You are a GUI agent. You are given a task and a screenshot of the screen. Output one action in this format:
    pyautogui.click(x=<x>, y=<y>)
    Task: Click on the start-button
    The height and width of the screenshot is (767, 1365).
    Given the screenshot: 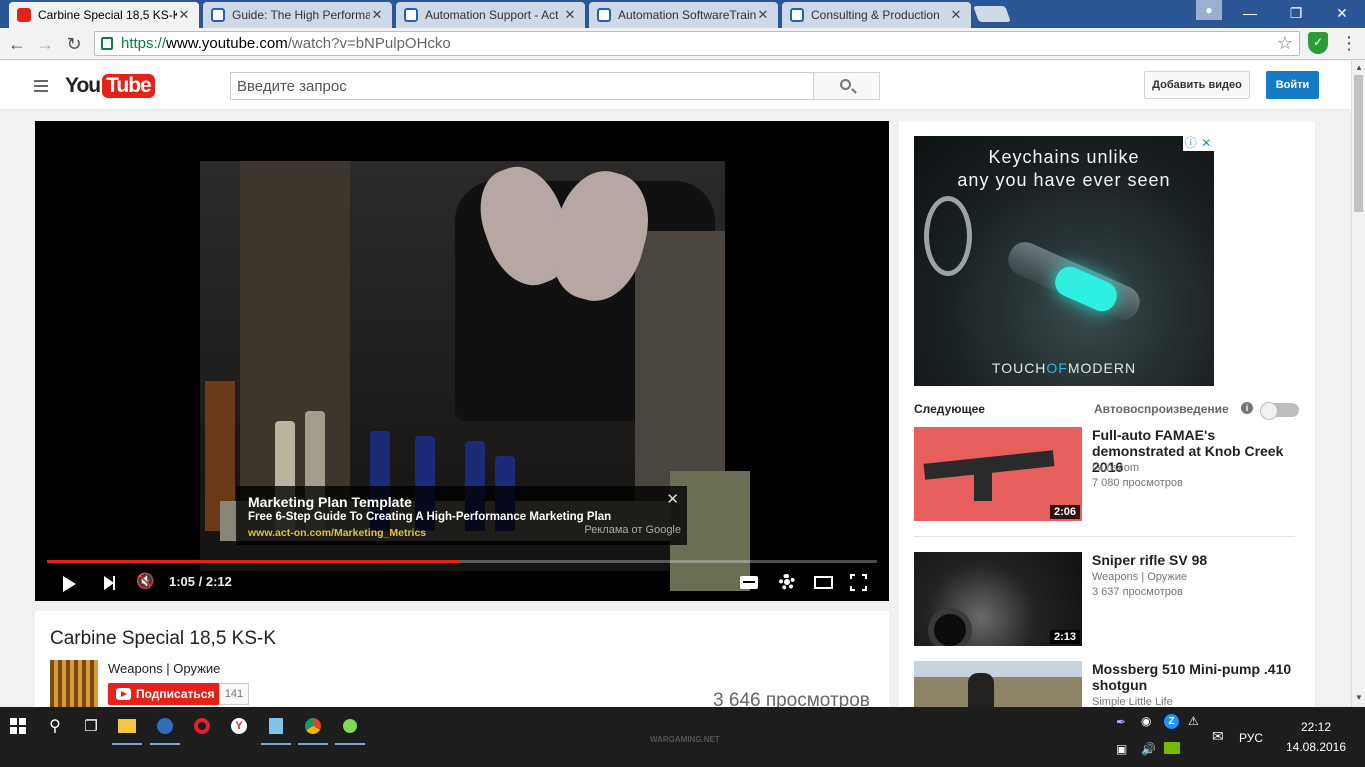 What is the action you would take?
    pyautogui.click(x=18, y=726)
    